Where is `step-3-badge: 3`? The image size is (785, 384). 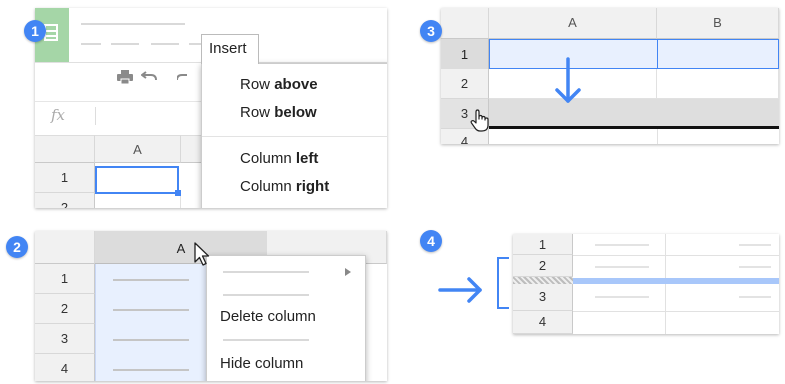 step-3-badge: 3 is located at coordinates (431, 31).